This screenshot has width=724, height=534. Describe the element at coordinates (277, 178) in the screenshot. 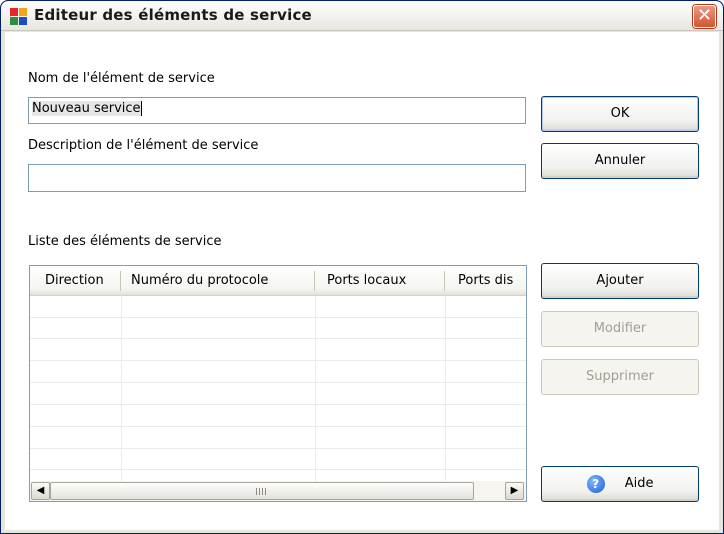

I see `service-description-input` at that location.